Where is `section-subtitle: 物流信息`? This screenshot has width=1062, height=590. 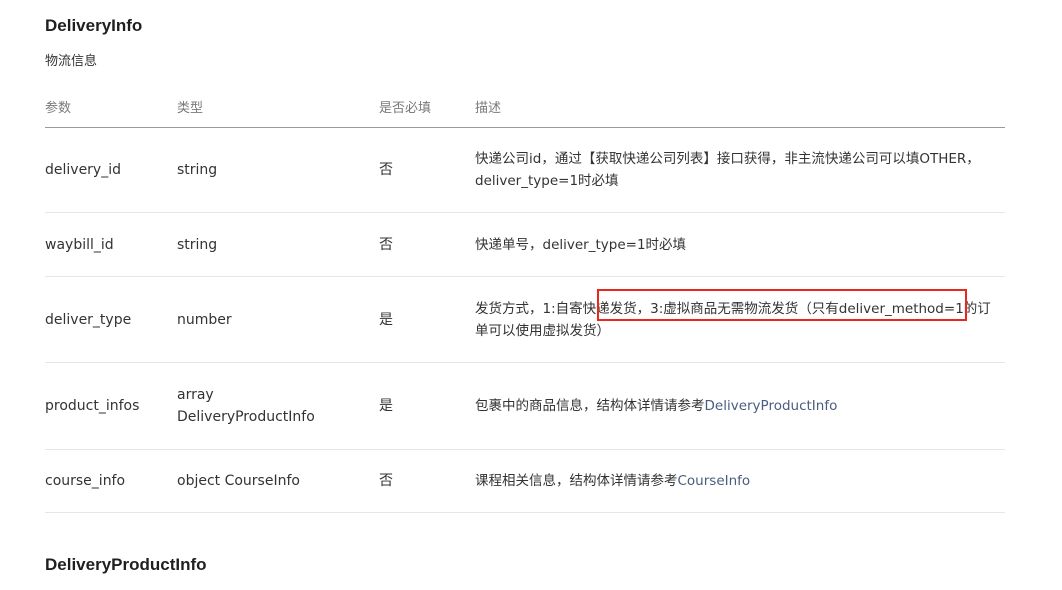 section-subtitle: 物流信息 is located at coordinates (71, 61).